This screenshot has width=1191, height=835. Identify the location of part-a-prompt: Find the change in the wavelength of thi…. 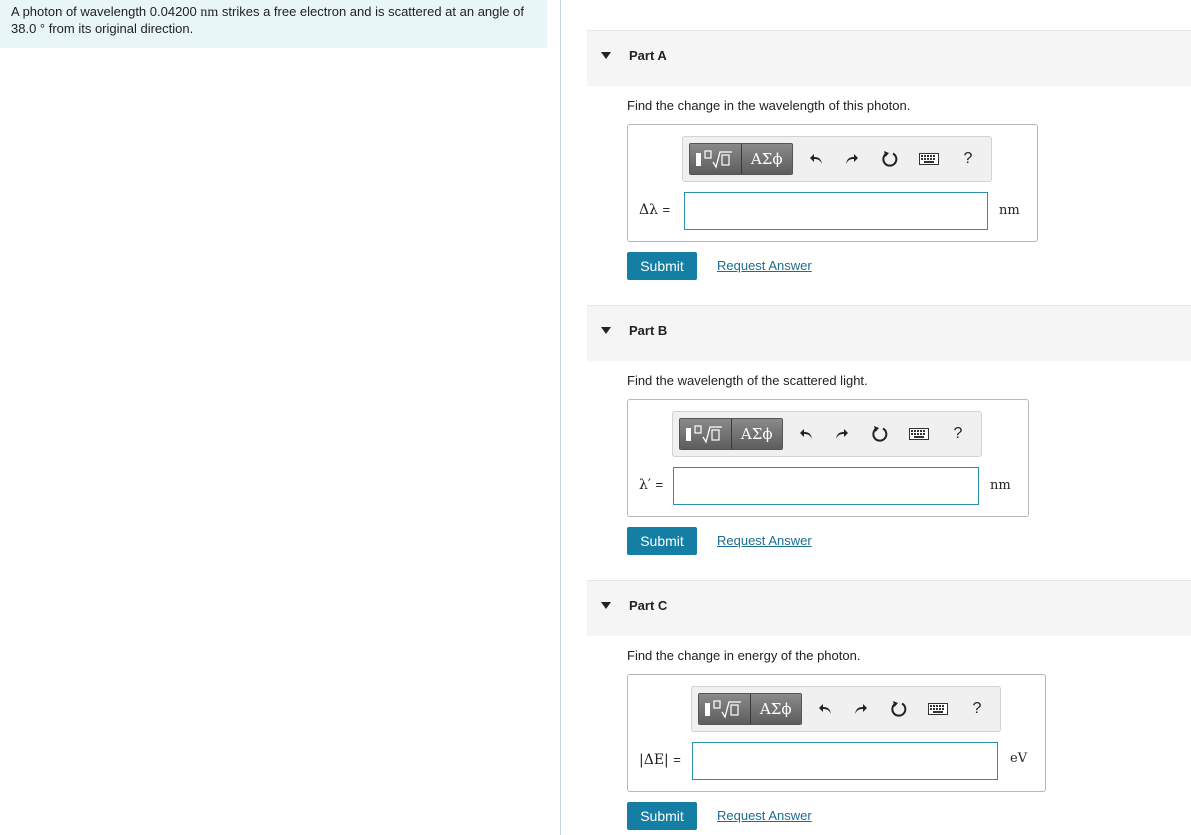
(769, 105).